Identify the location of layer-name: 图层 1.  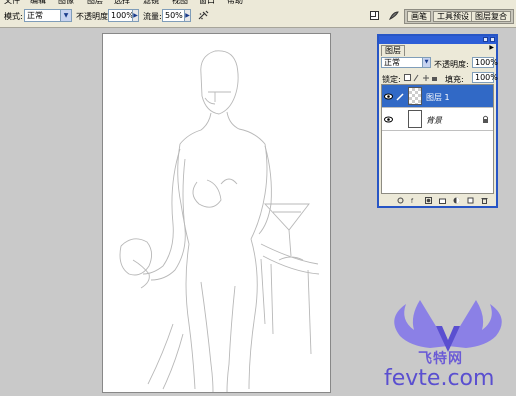
(438, 97).